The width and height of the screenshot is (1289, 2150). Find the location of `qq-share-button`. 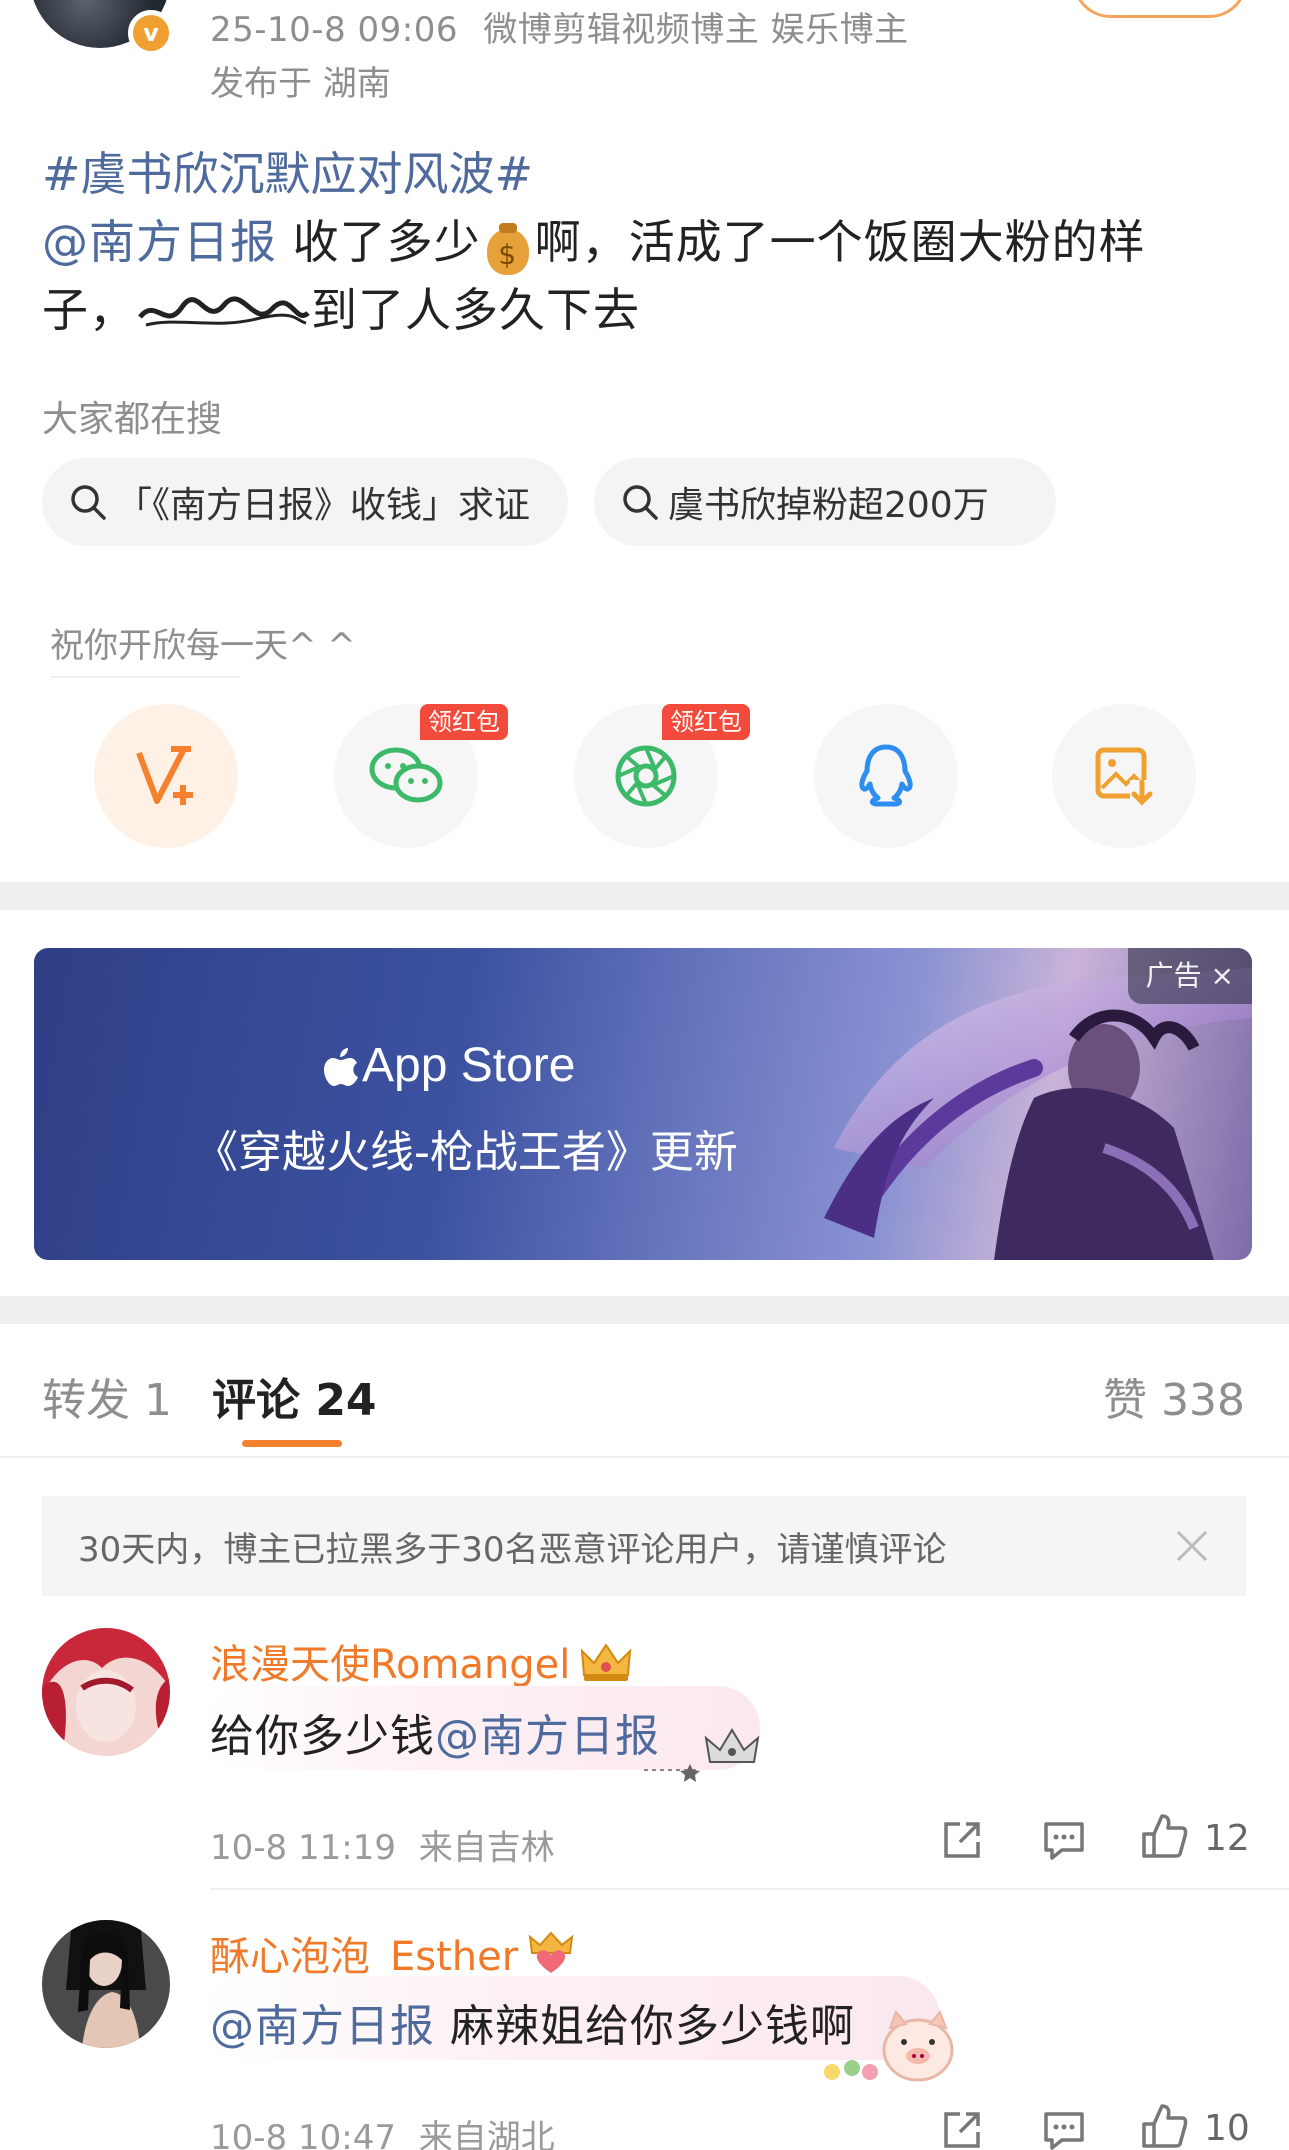

qq-share-button is located at coordinates (886, 776).